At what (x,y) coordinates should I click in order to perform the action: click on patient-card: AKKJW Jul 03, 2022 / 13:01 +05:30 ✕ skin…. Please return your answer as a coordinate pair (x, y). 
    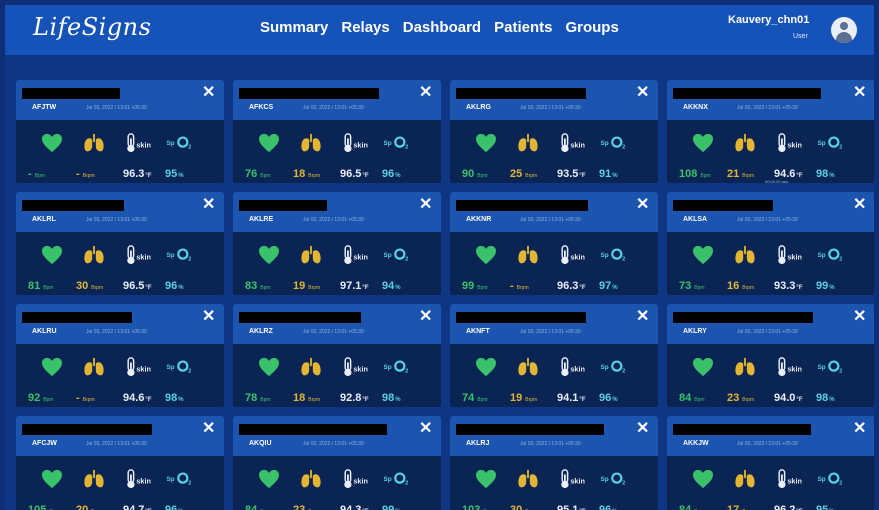
    Looking at the image, I should click on (770, 463).